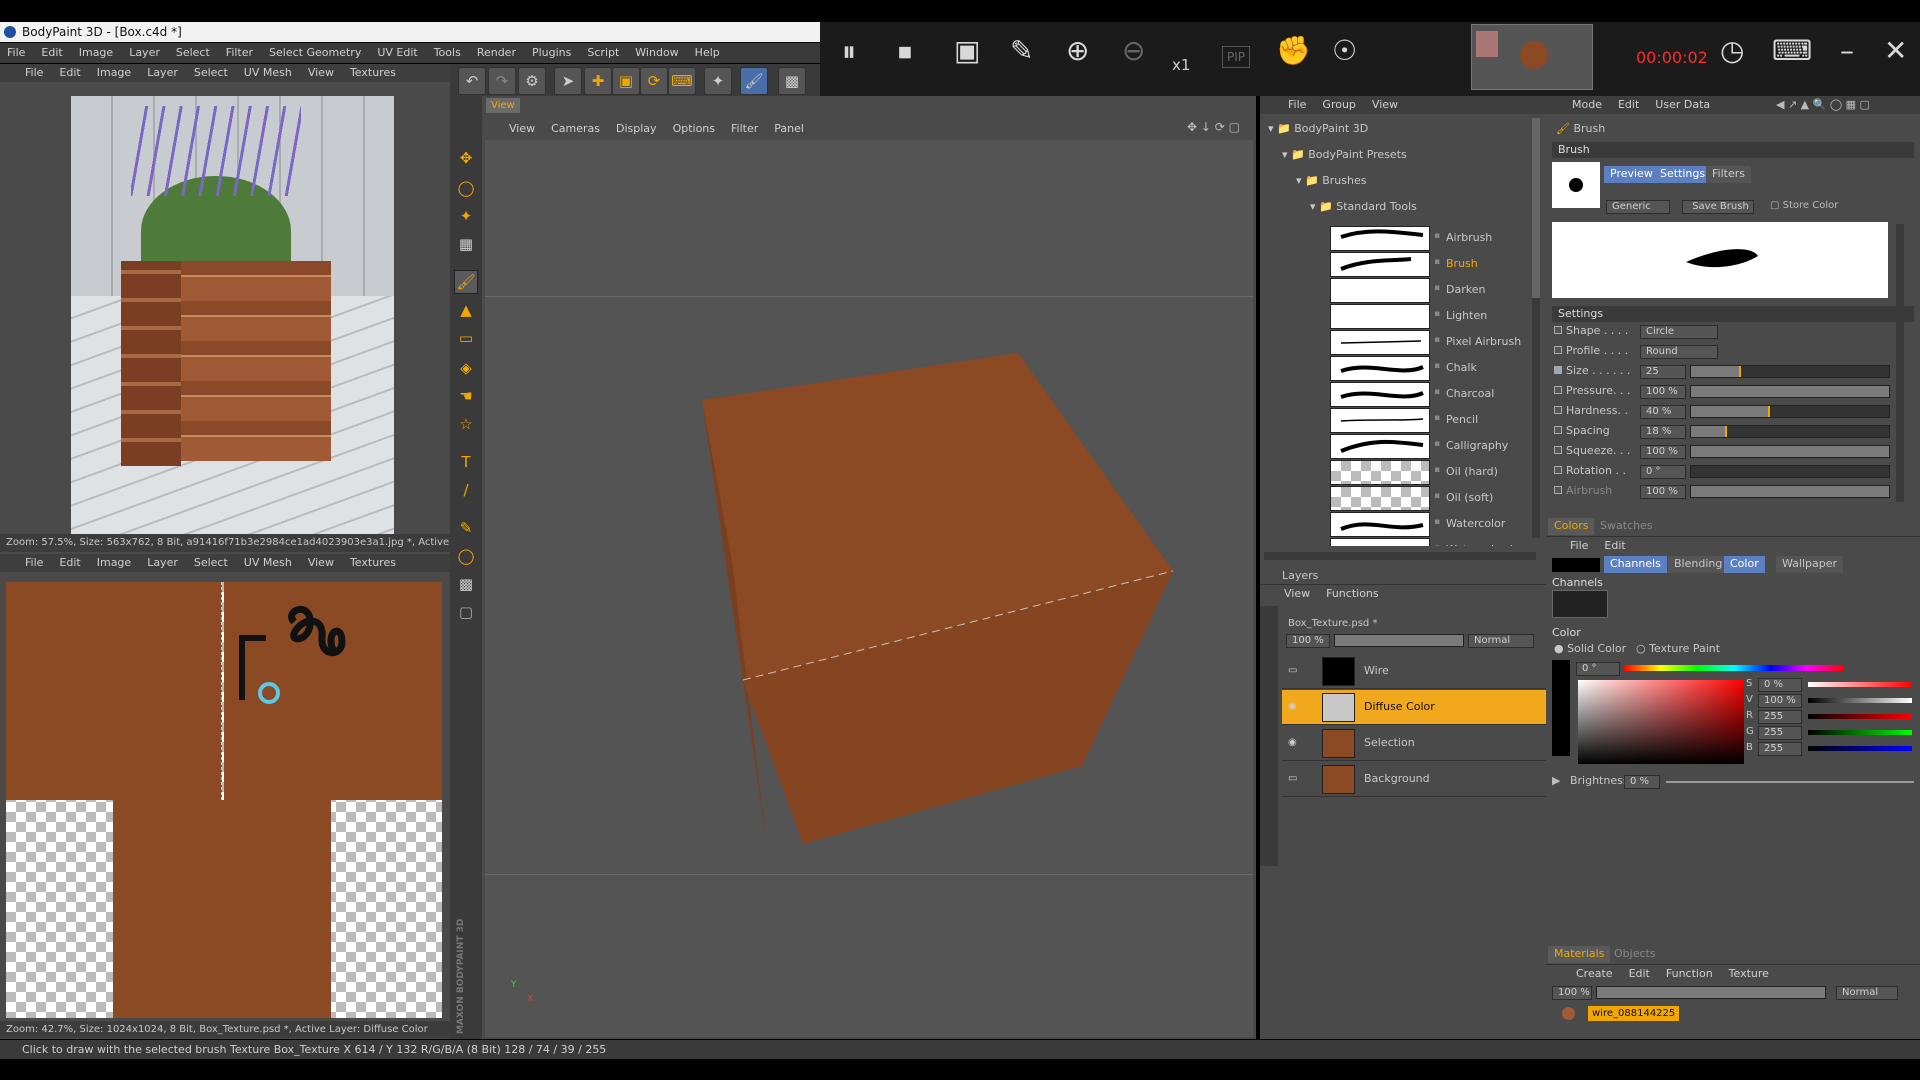 The height and width of the screenshot is (1080, 1920). What do you see at coordinates (1297, 593) in the screenshot?
I see `layers-menu-view: View` at bounding box center [1297, 593].